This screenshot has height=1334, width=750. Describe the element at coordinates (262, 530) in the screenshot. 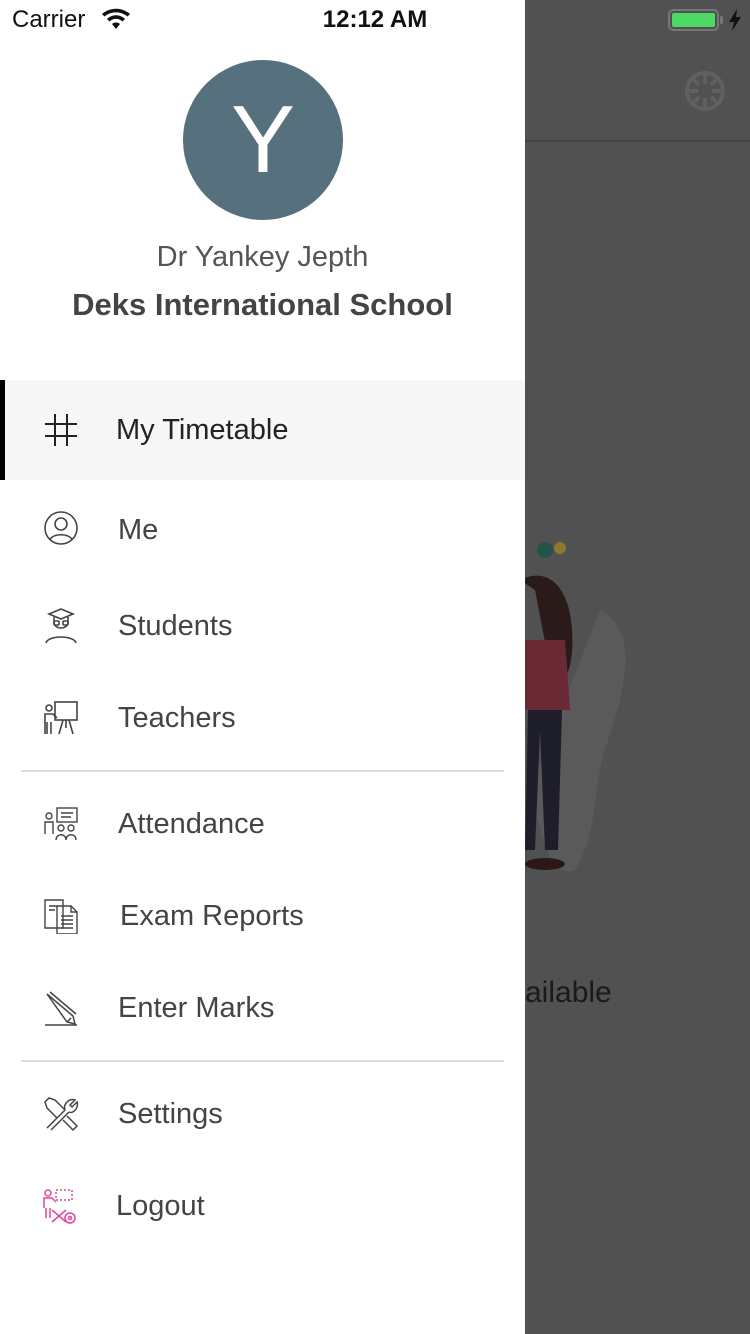

I see `menu-item-me: Me` at that location.